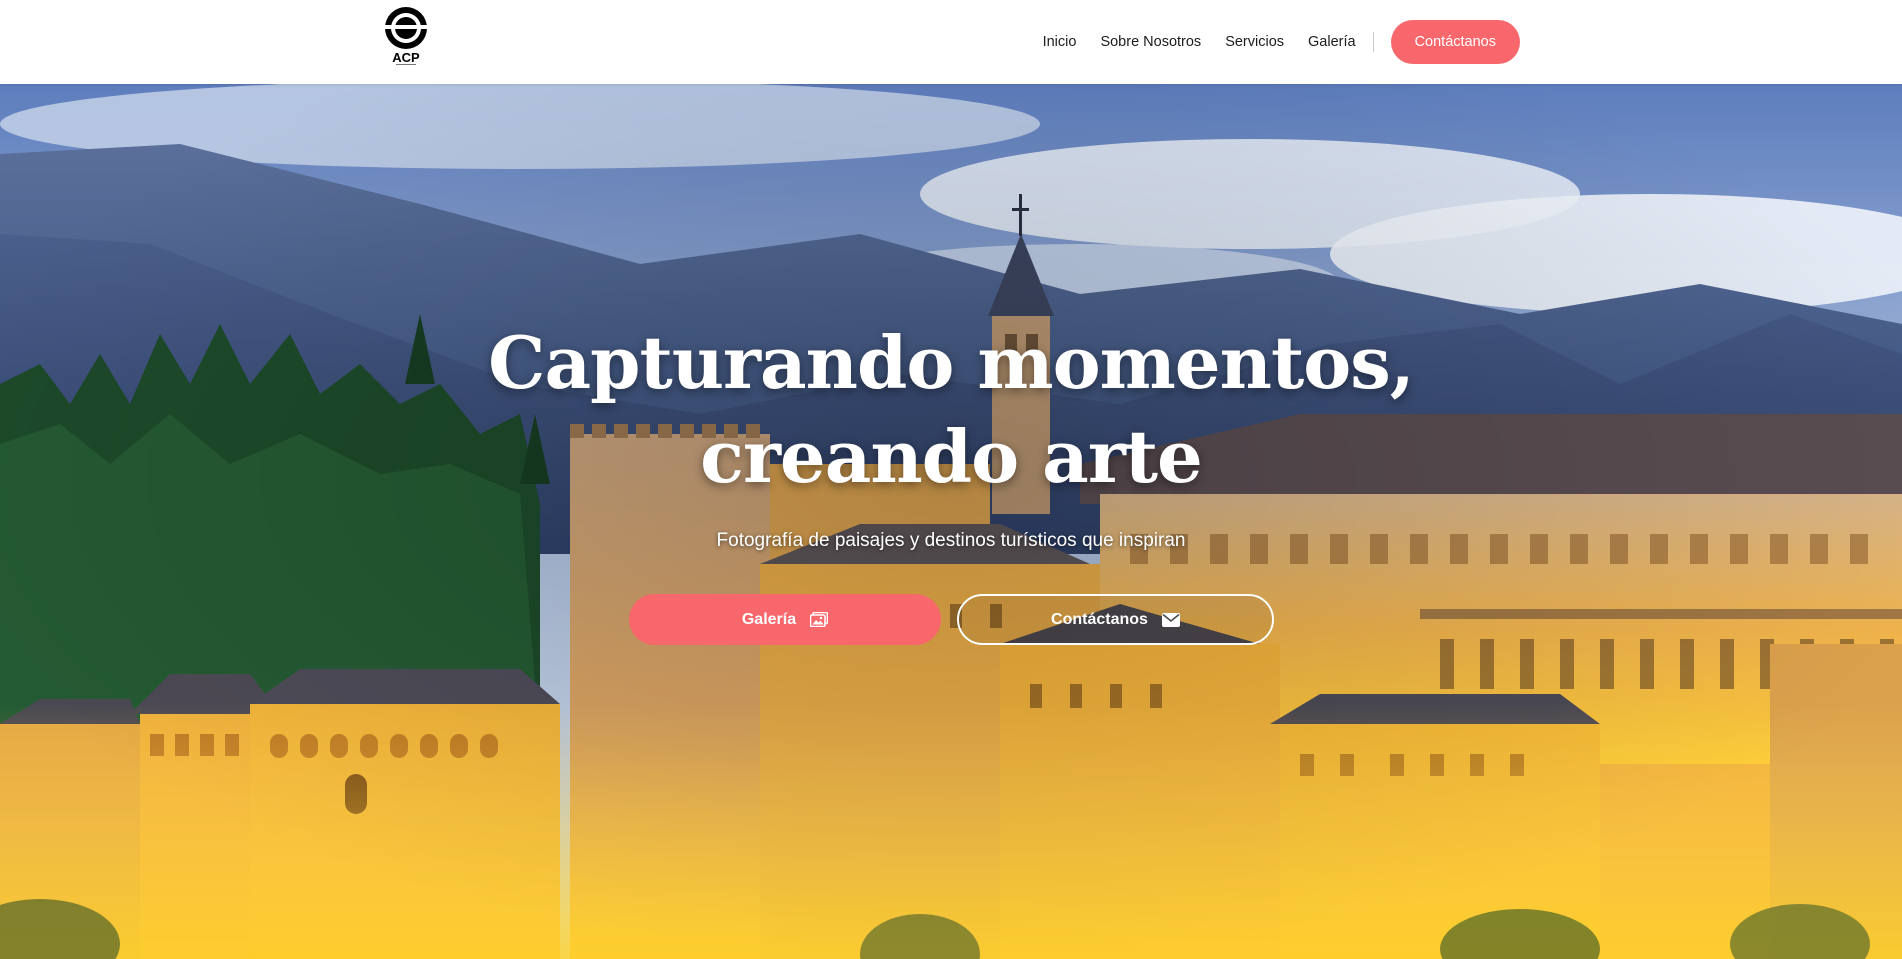 This screenshot has height=959, width=1902. I want to click on nav-link-servicios: Servicios, so click(1254, 42).